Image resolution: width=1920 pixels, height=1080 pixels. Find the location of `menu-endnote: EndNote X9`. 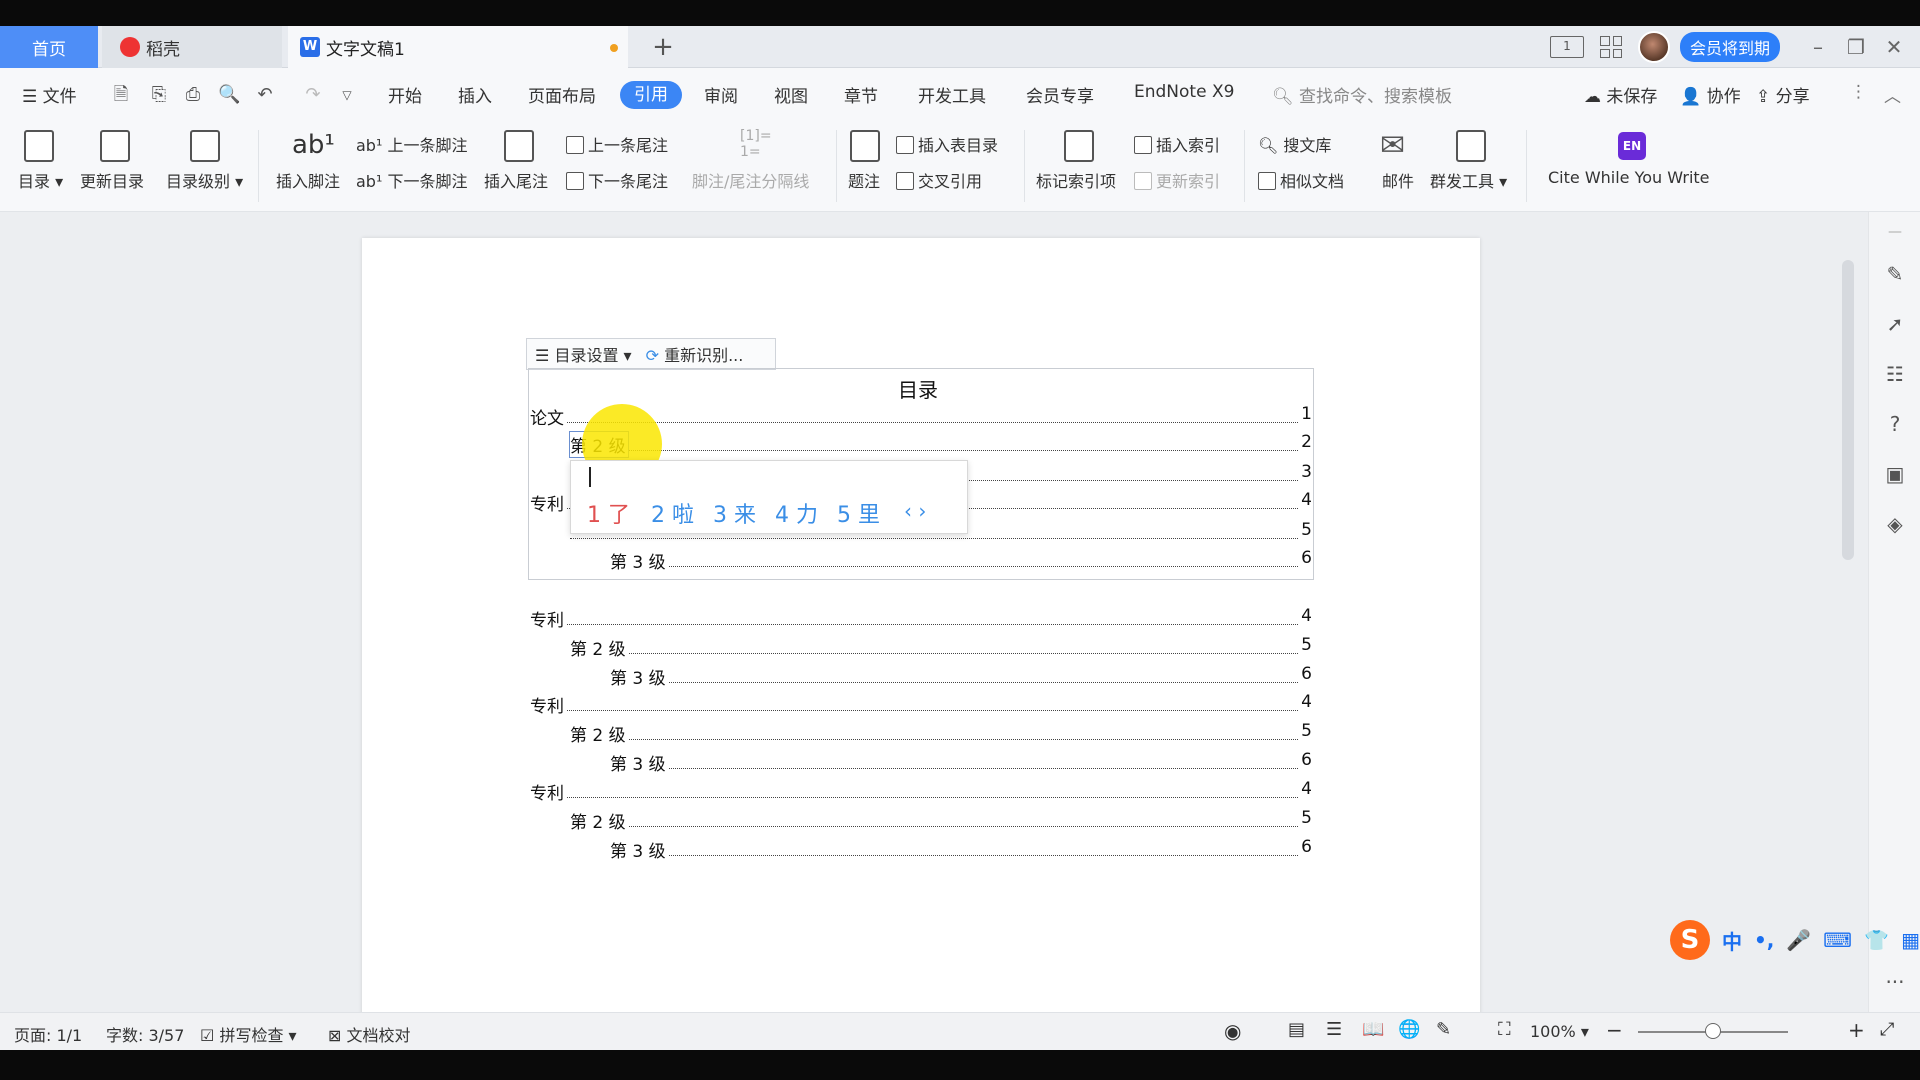

menu-endnote: EndNote X9 is located at coordinates (1184, 92).